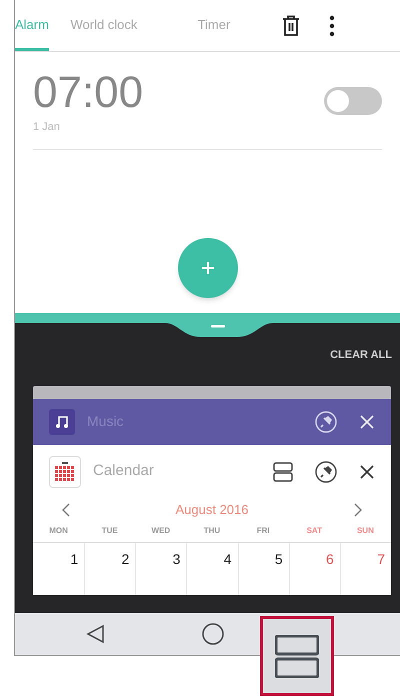  What do you see at coordinates (365, 568) in the screenshot?
I see `day-cell: 7` at bounding box center [365, 568].